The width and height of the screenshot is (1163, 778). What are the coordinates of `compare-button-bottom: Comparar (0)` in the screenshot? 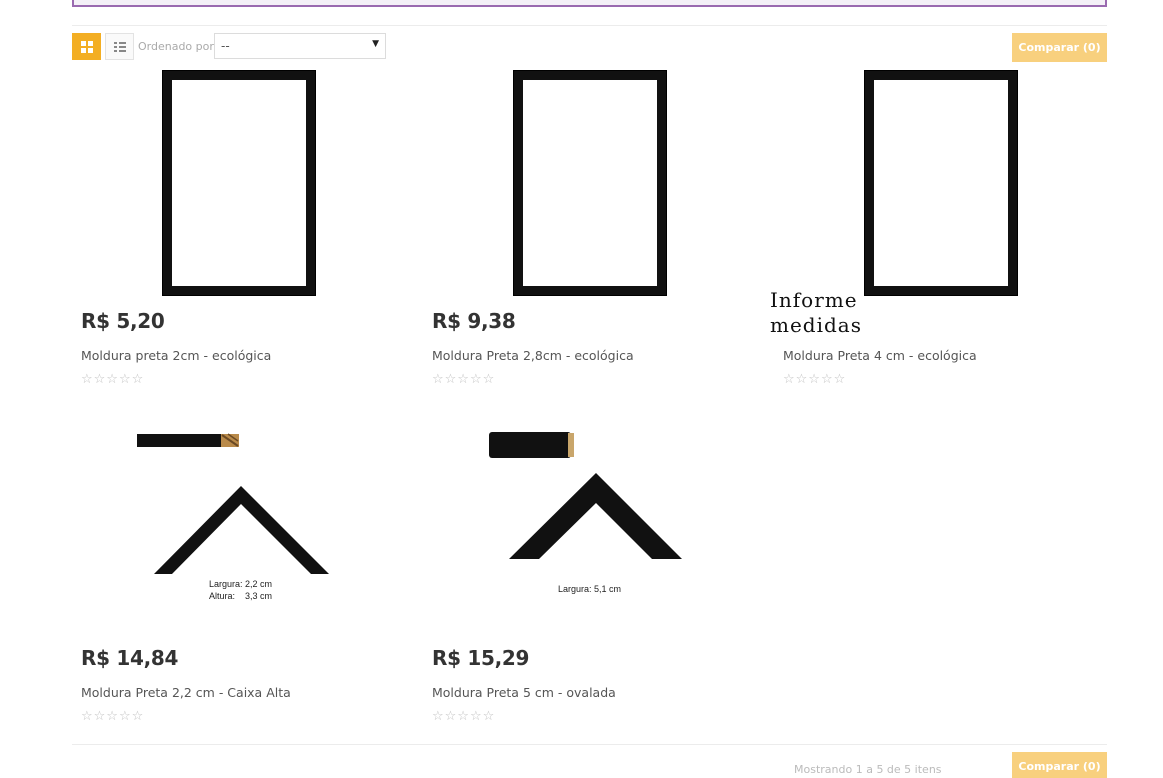 It's located at (1059, 765).